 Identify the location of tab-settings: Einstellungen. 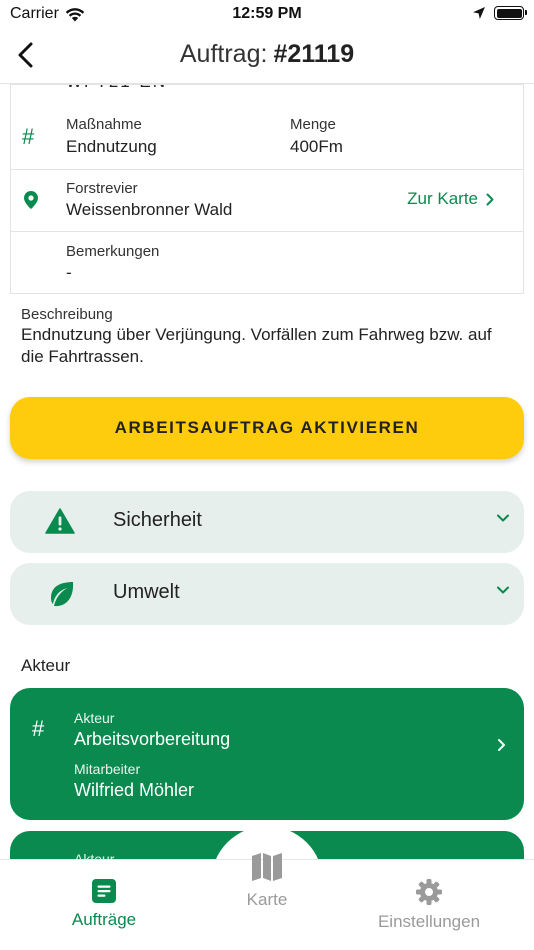
(429, 905).